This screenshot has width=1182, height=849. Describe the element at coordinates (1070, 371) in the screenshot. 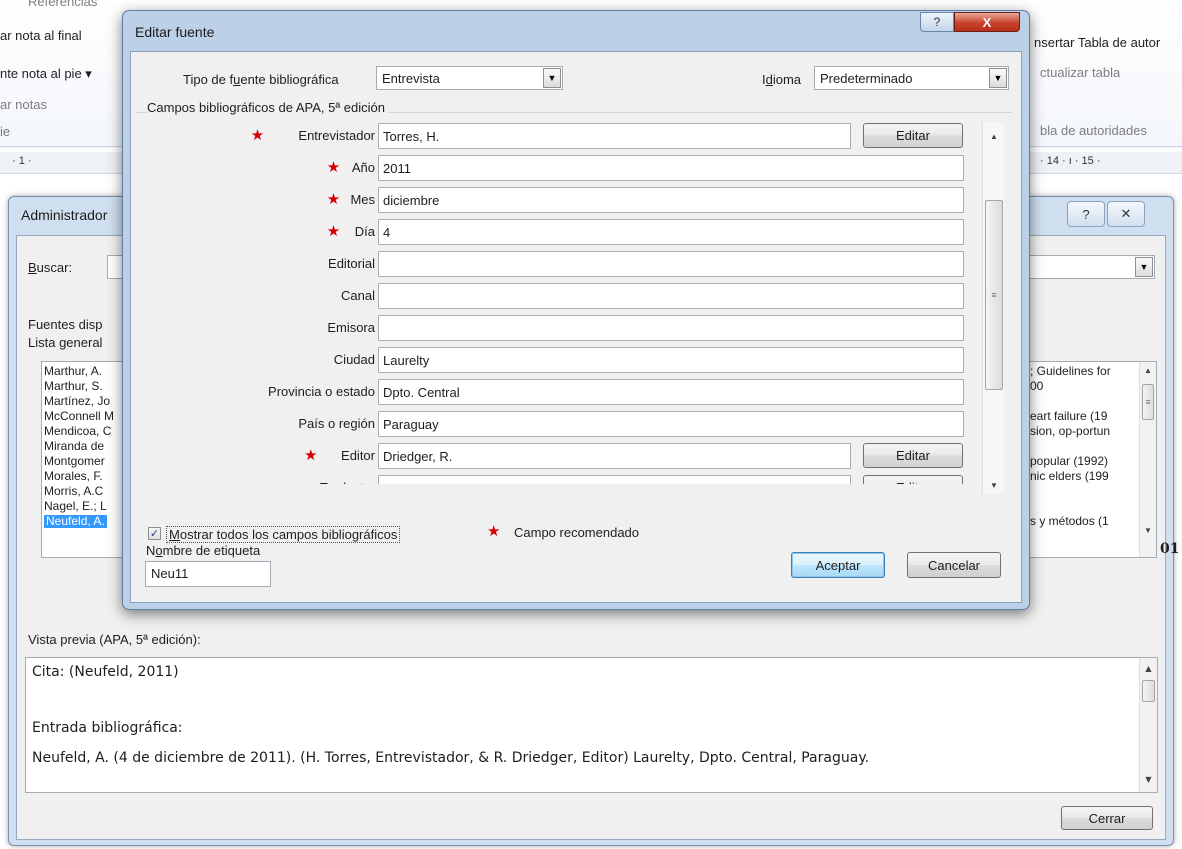

I see `current-list-item: ; Guidelines for` at that location.